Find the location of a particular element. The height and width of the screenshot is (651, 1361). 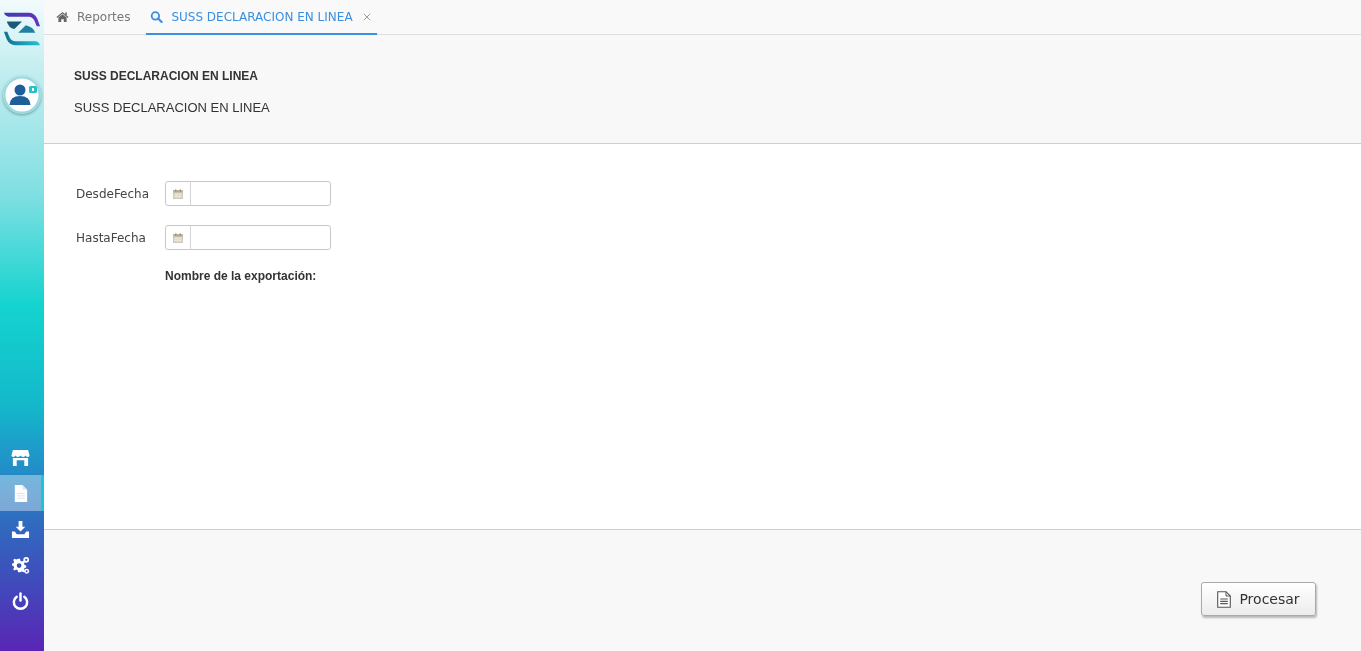

power-icon is located at coordinates (20, 601).